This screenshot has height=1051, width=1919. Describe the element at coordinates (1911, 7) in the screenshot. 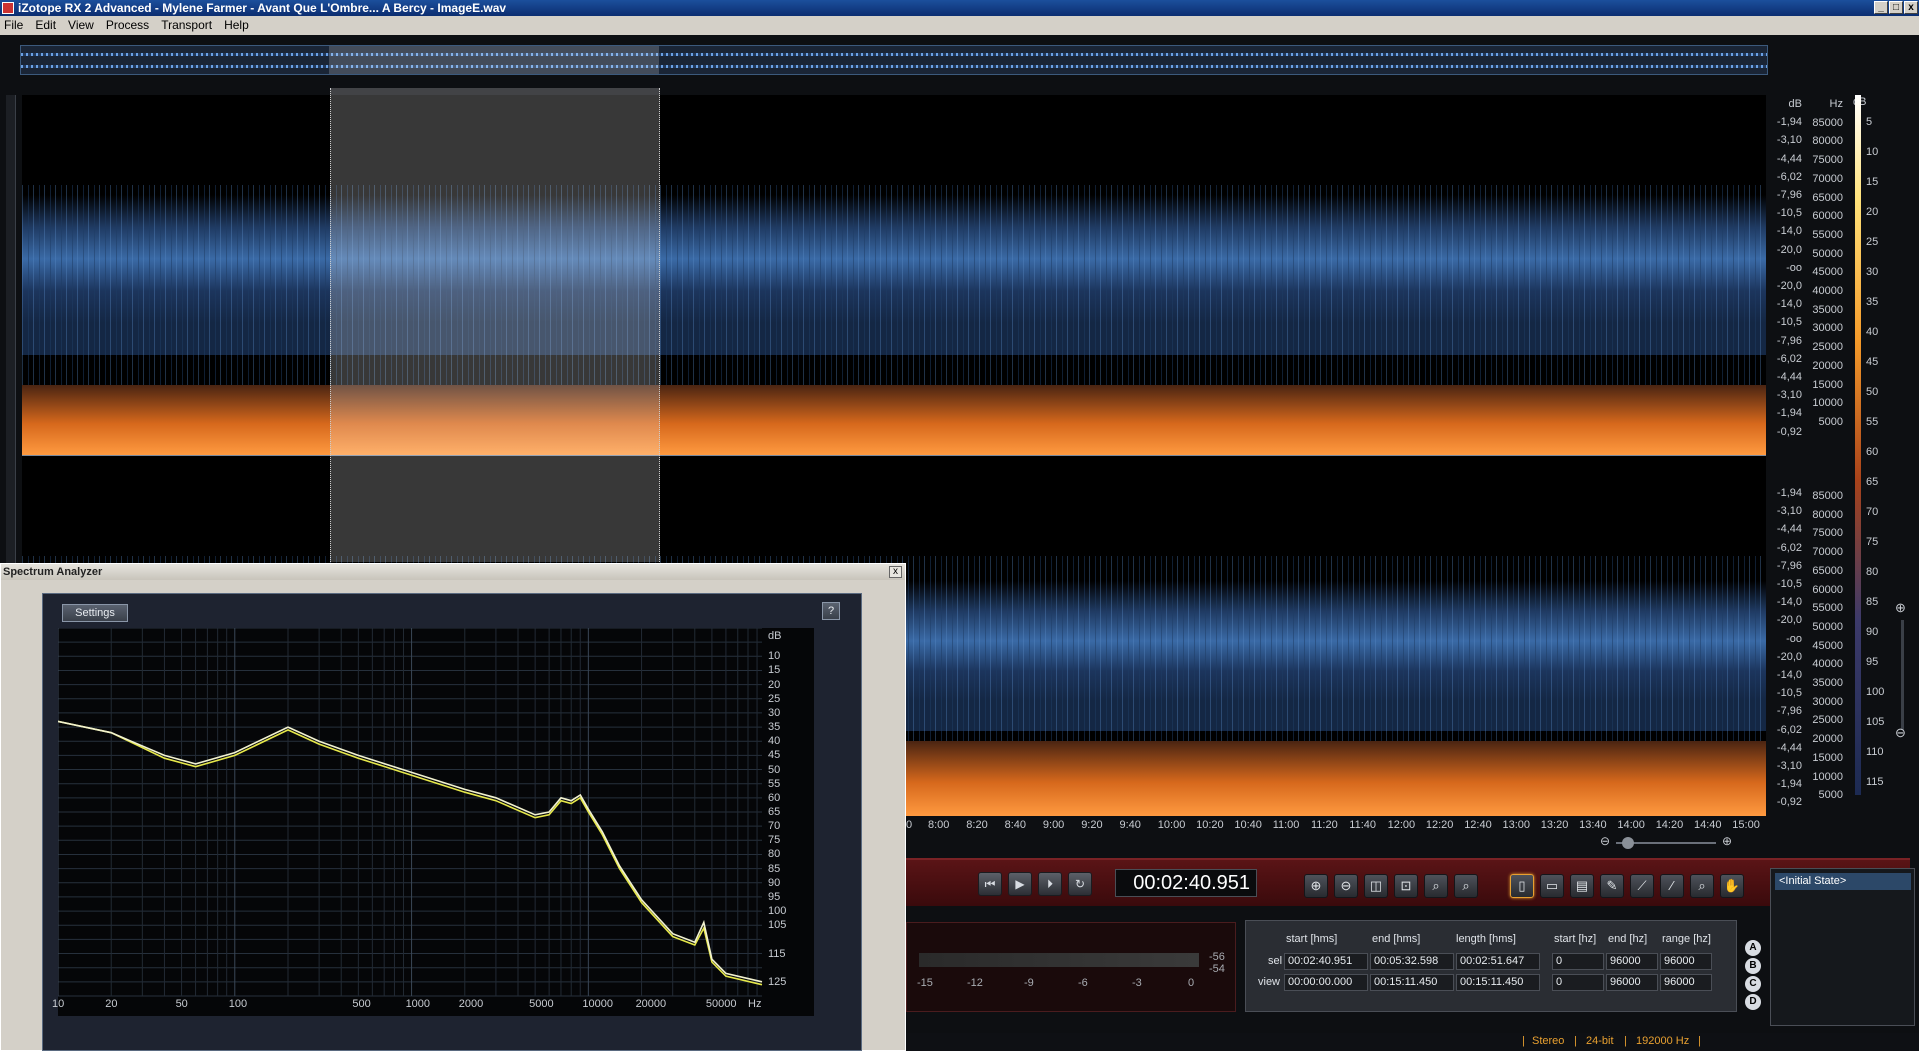

I see `close-button: x` at that location.